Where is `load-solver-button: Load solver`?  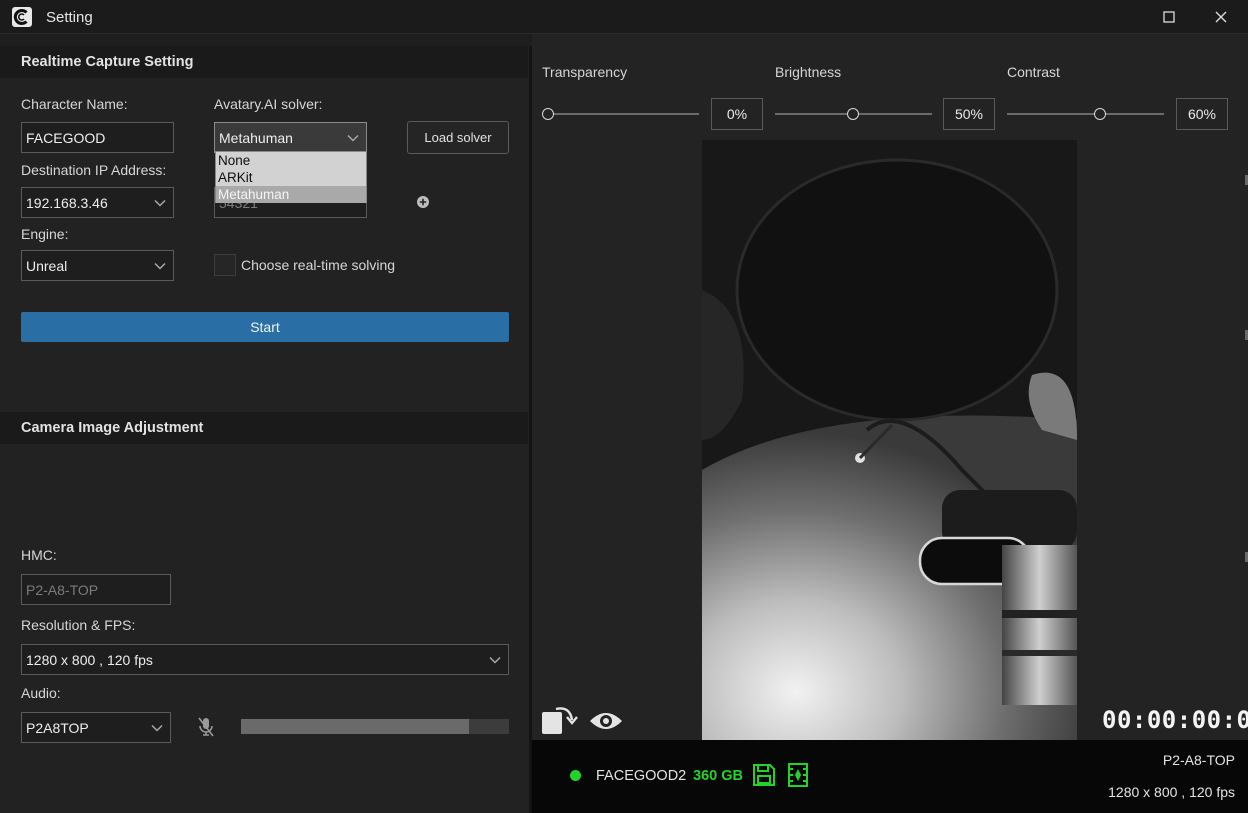
load-solver-button: Load solver is located at coordinates (458, 137).